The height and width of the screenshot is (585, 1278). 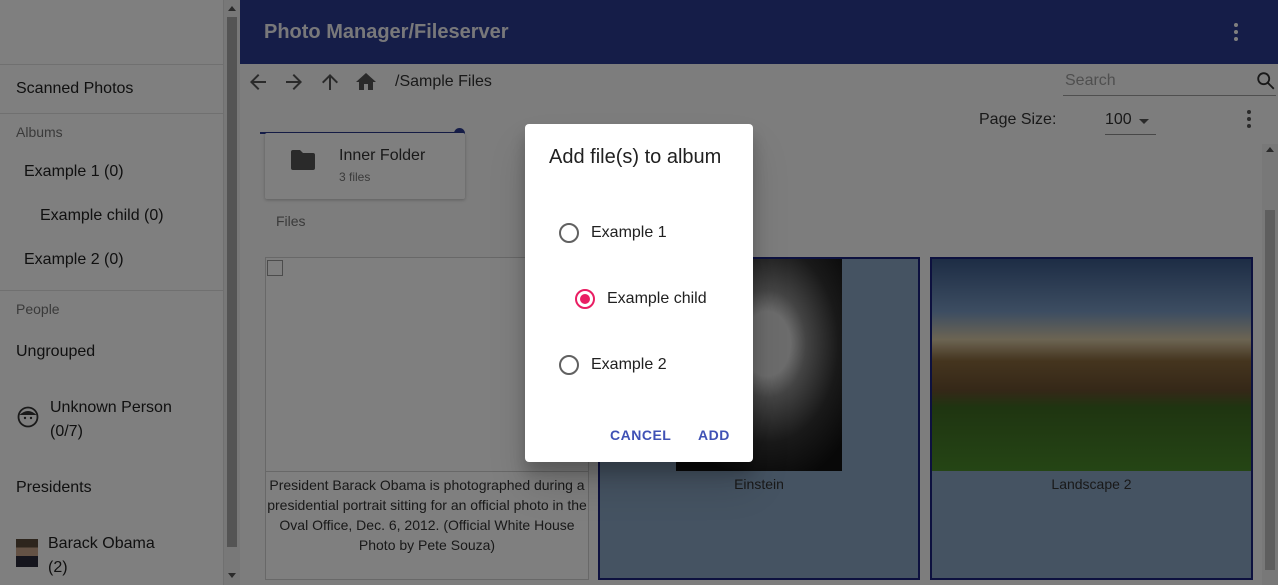 What do you see at coordinates (635, 157) in the screenshot?
I see `dialog-title: Add file(s) to album` at bounding box center [635, 157].